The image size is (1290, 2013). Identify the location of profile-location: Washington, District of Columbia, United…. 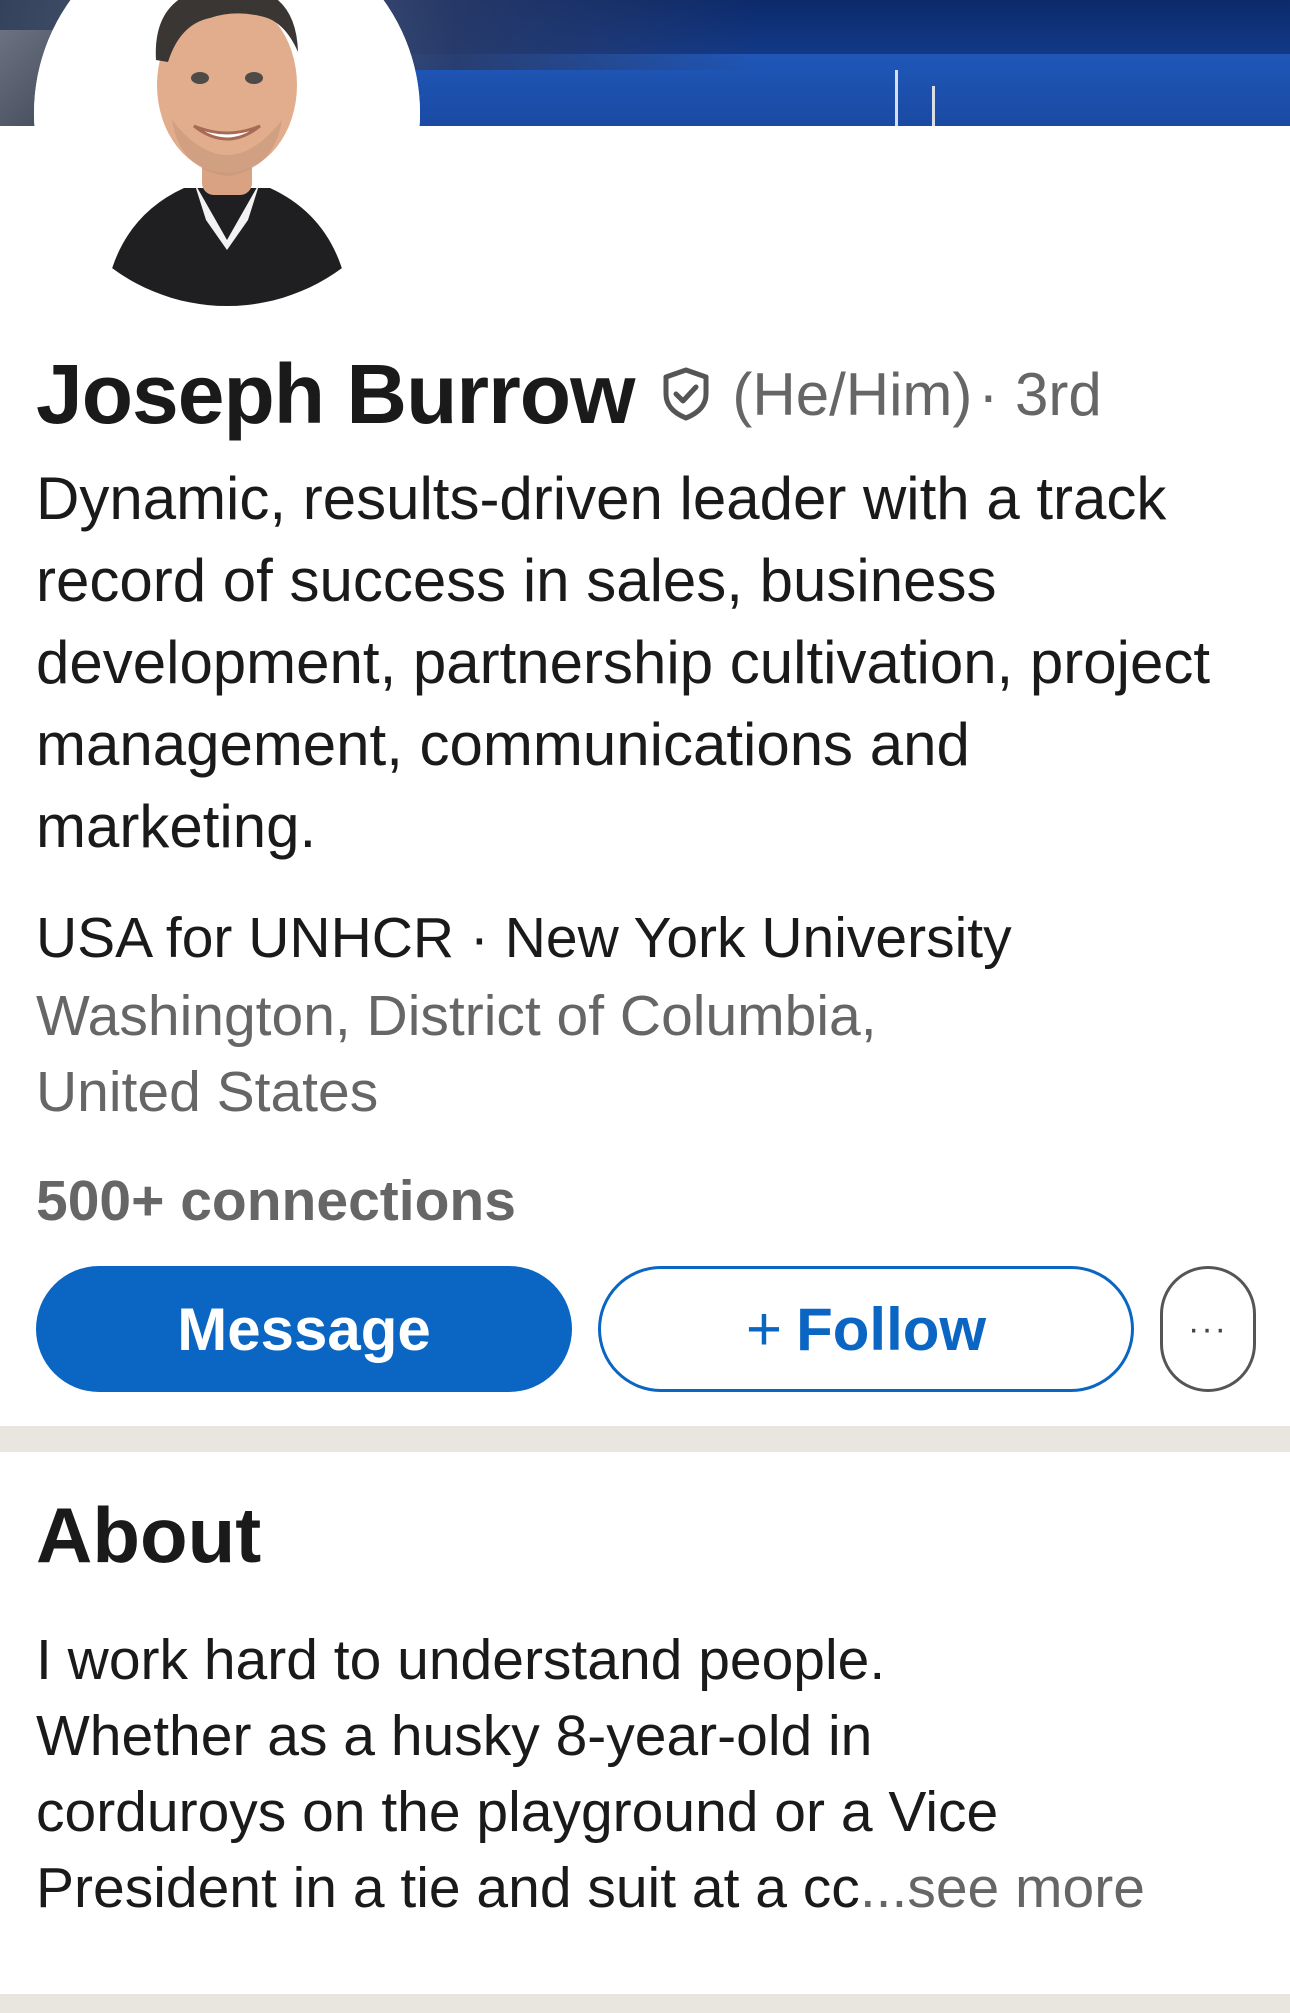
(456, 1054).